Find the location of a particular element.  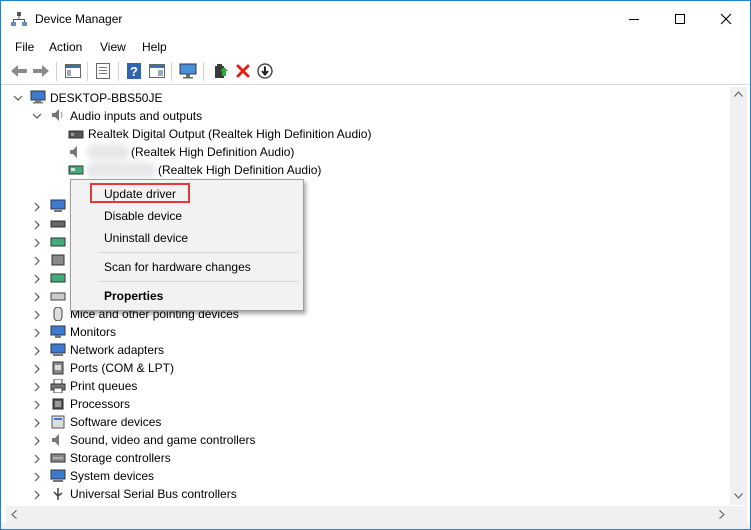

category-print-queues: Print queues is located at coordinates (103, 386).